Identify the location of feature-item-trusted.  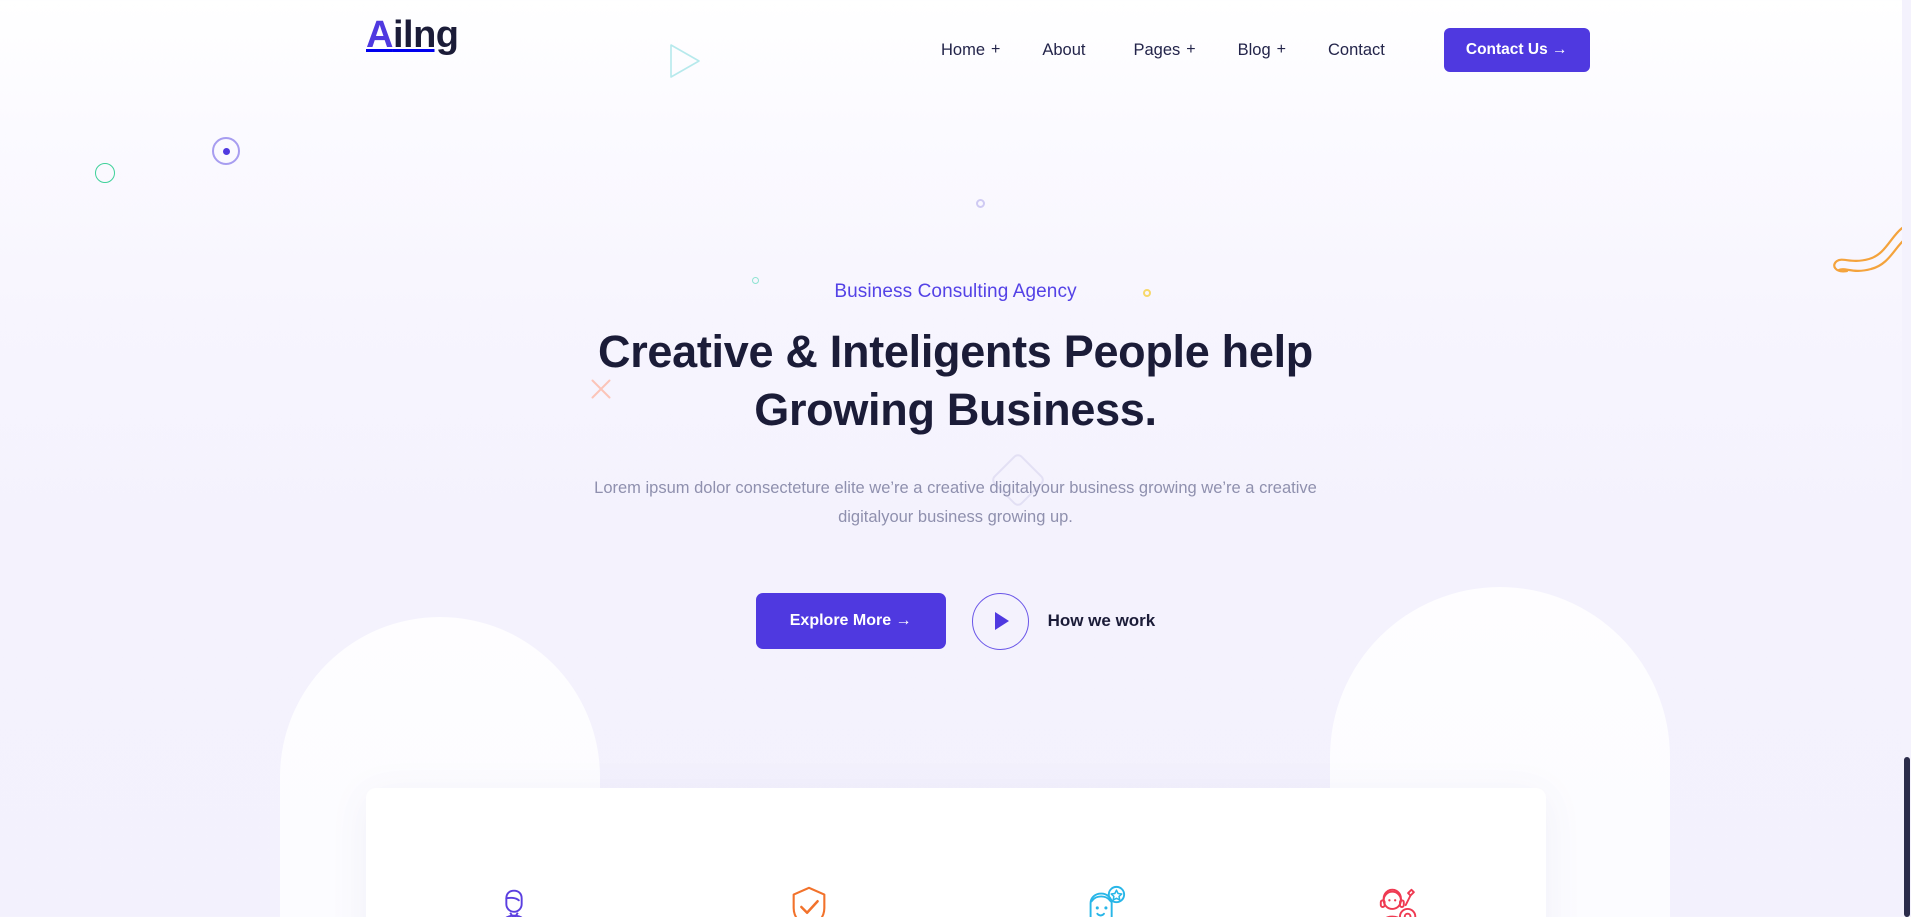
(808, 852).